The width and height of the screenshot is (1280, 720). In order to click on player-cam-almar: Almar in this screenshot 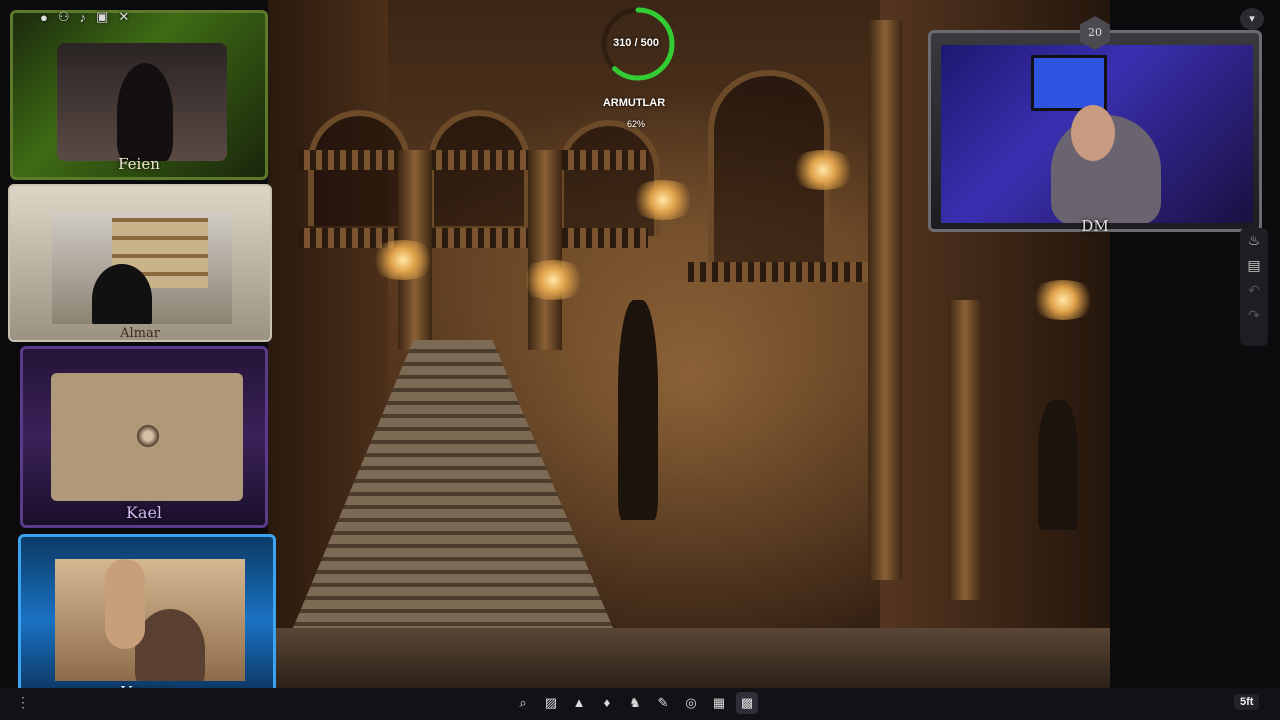, I will do `click(140, 263)`.